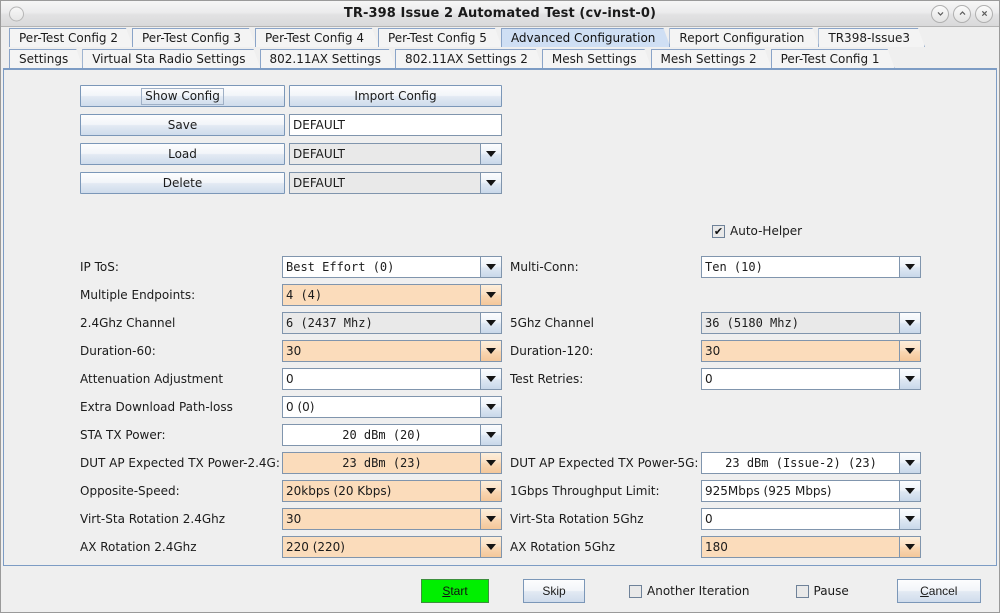  What do you see at coordinates (554, 591) in the screenshot?
I see `skip-button: Skip` at bounding box center [554, 591].